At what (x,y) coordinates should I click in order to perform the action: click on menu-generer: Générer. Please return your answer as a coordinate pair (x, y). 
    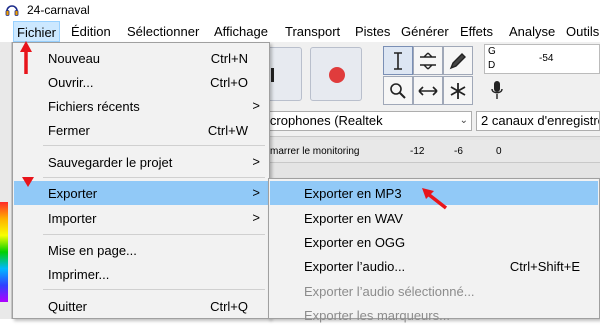
    Looking at the image, I should click on (425, 31).